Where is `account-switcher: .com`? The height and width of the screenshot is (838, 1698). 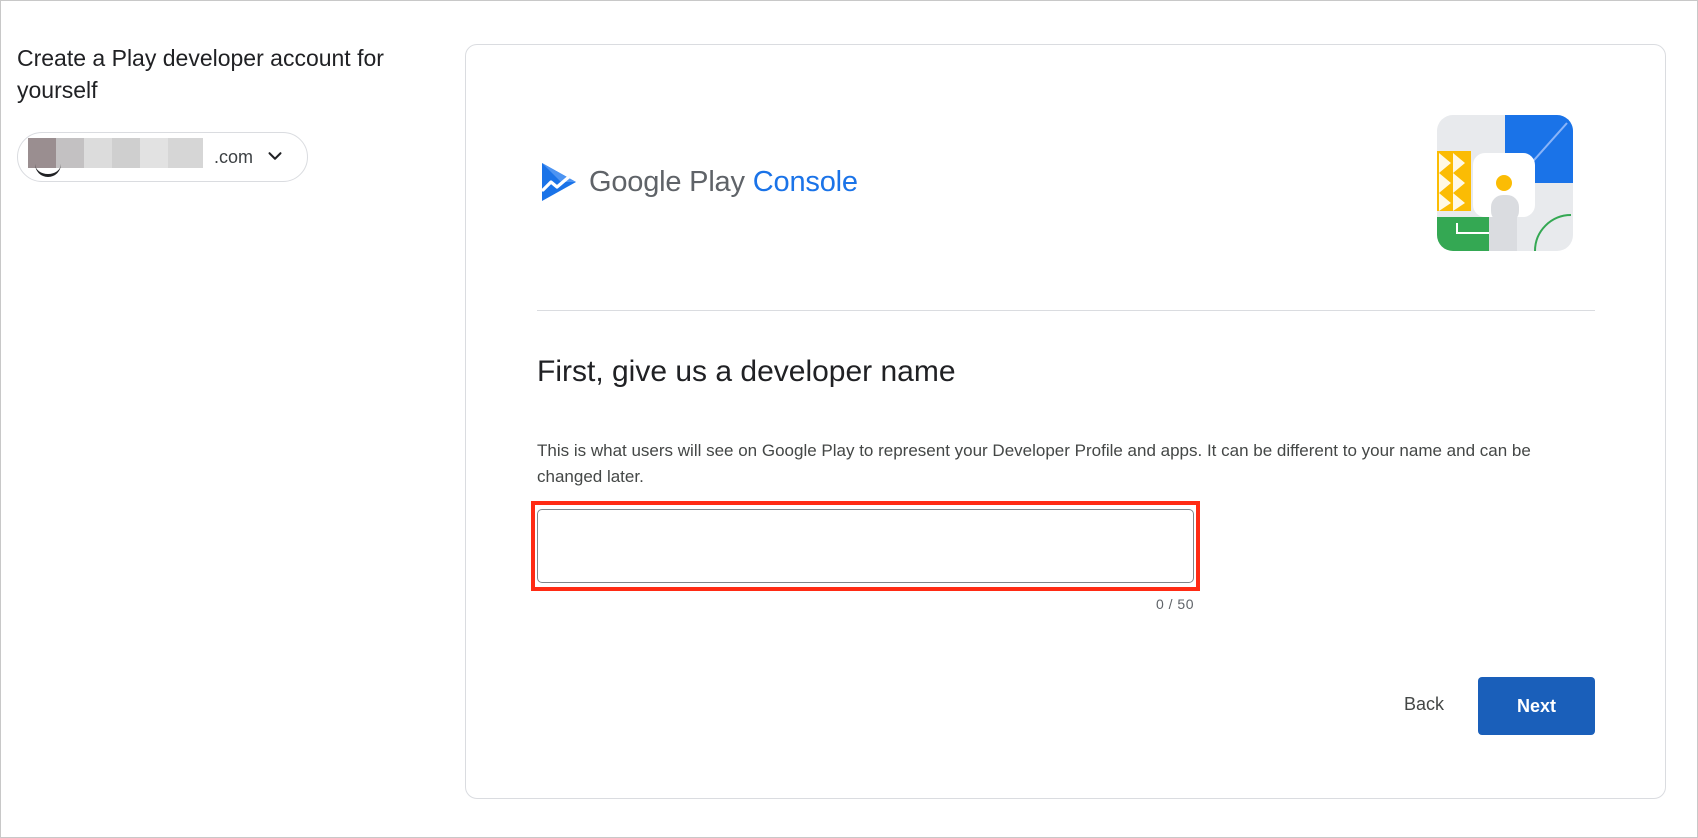
account-switcher: .com is located at coordinates (162, 157).